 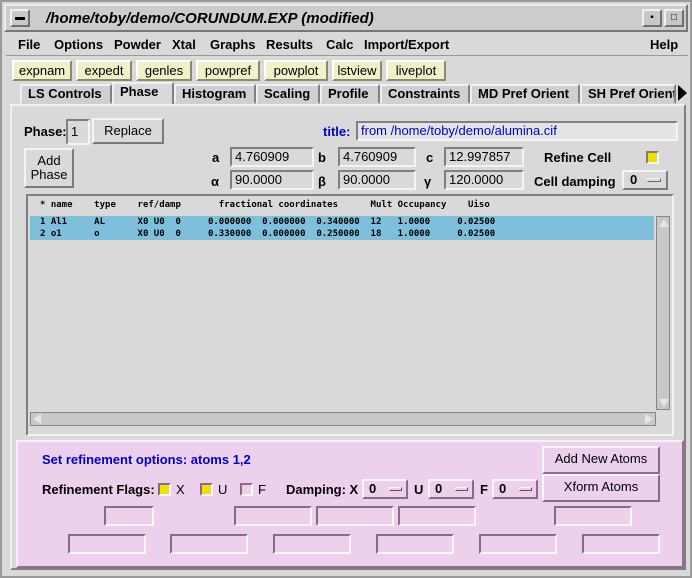 I want to click on expedt-button: expedt, so click(x=104, y=70).